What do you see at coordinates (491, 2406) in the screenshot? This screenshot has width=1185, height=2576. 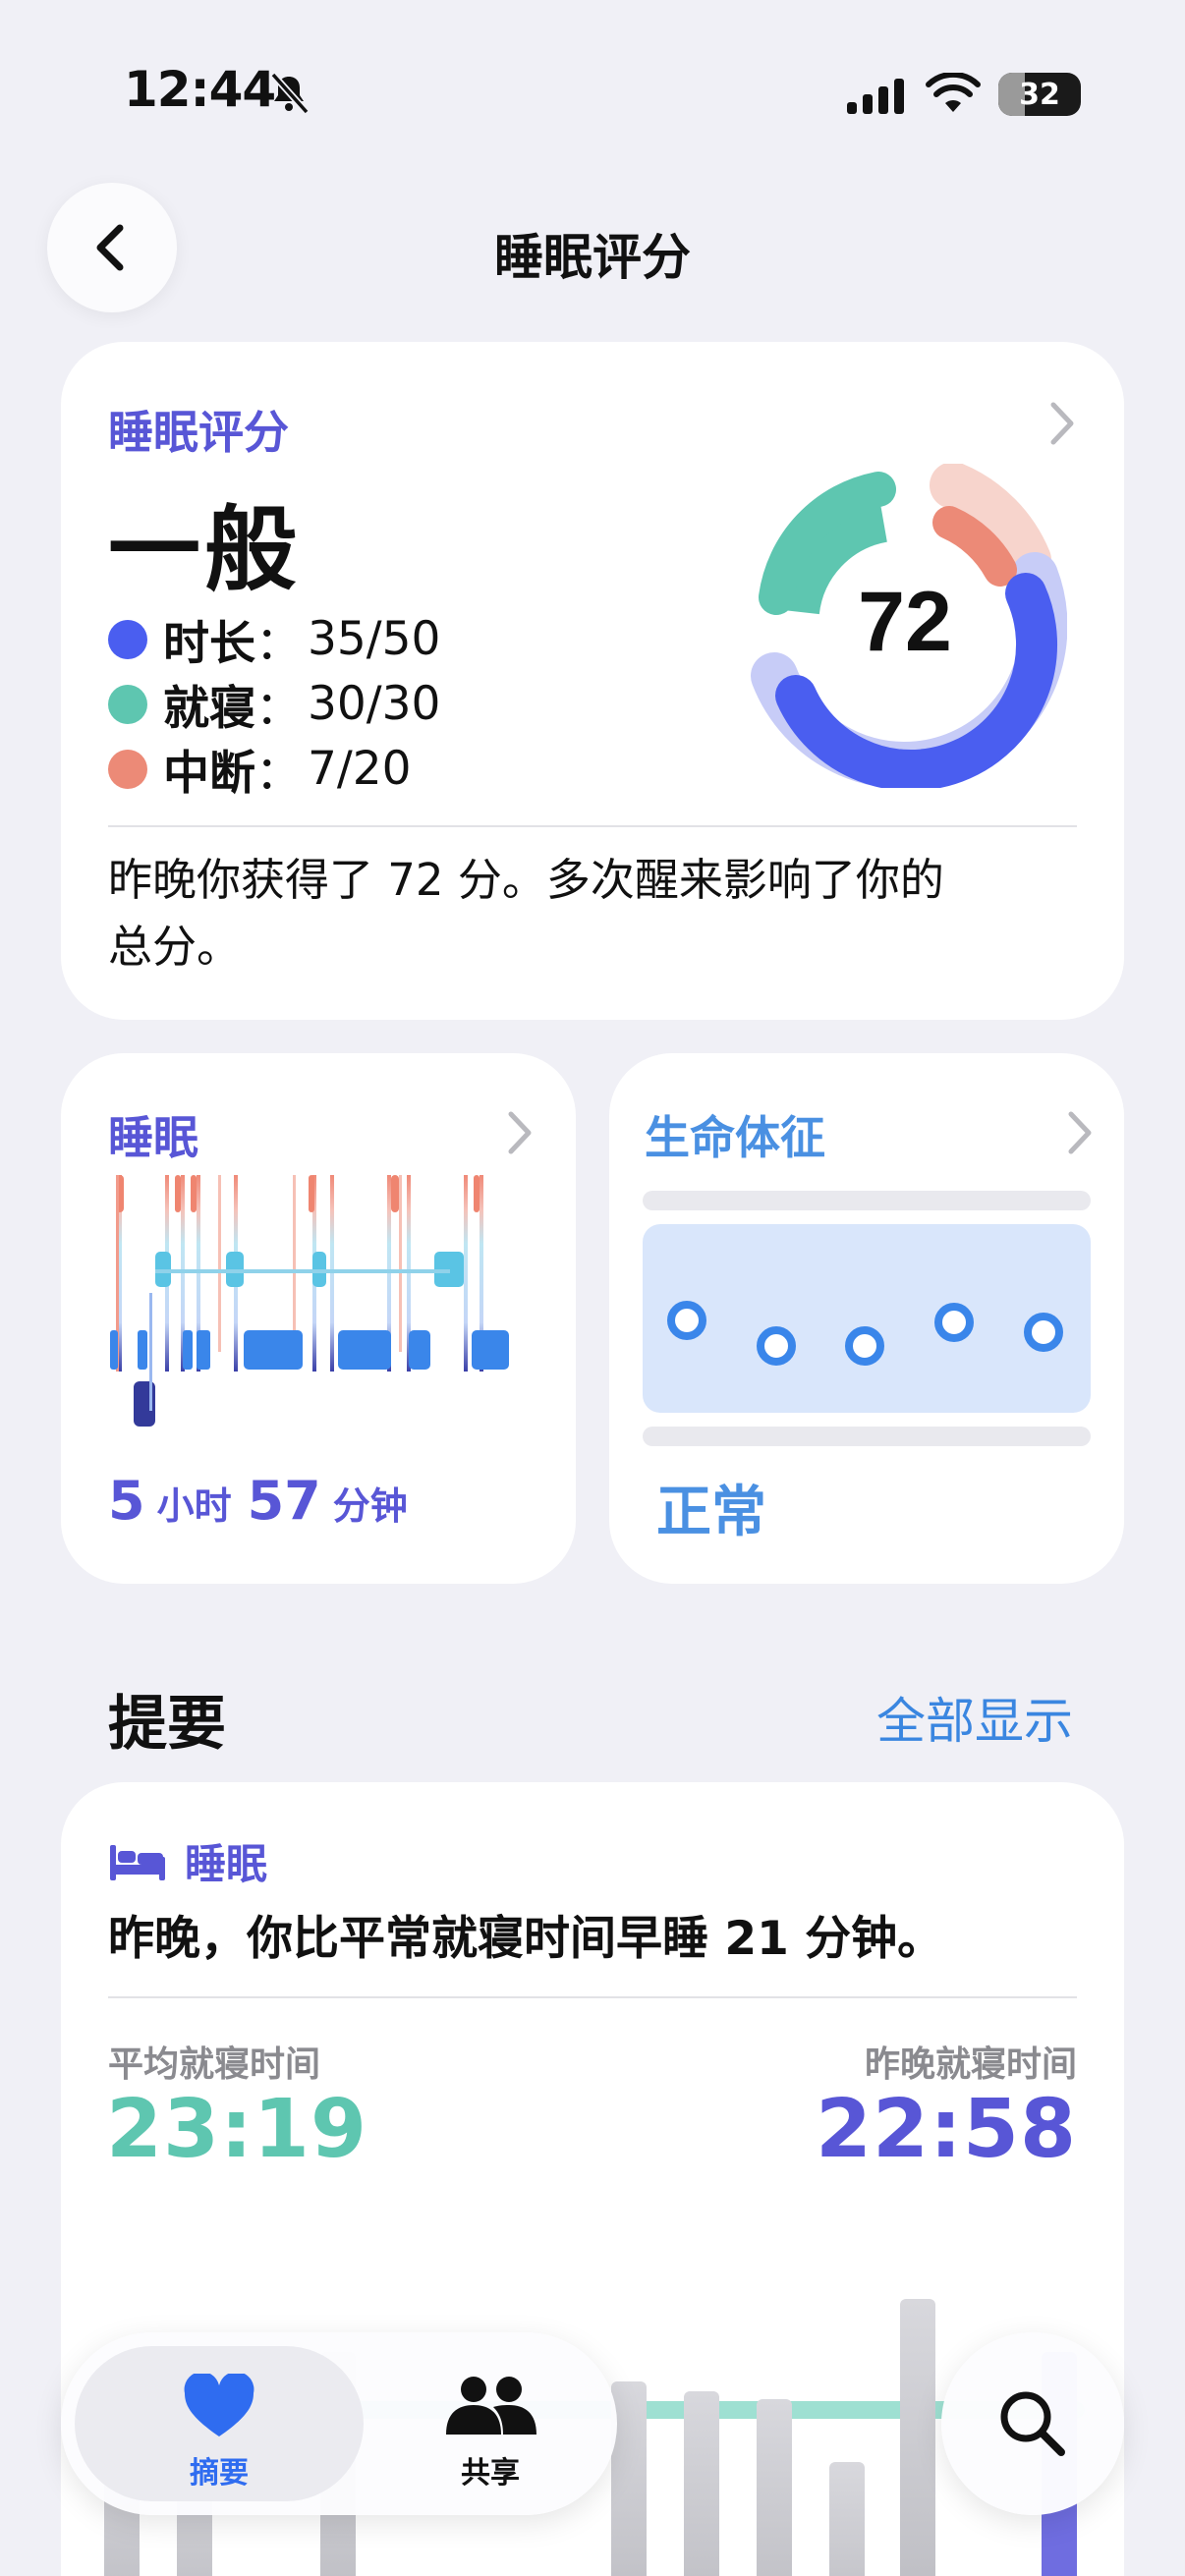 I see `people-icon` at bounding box center [491, 2406].